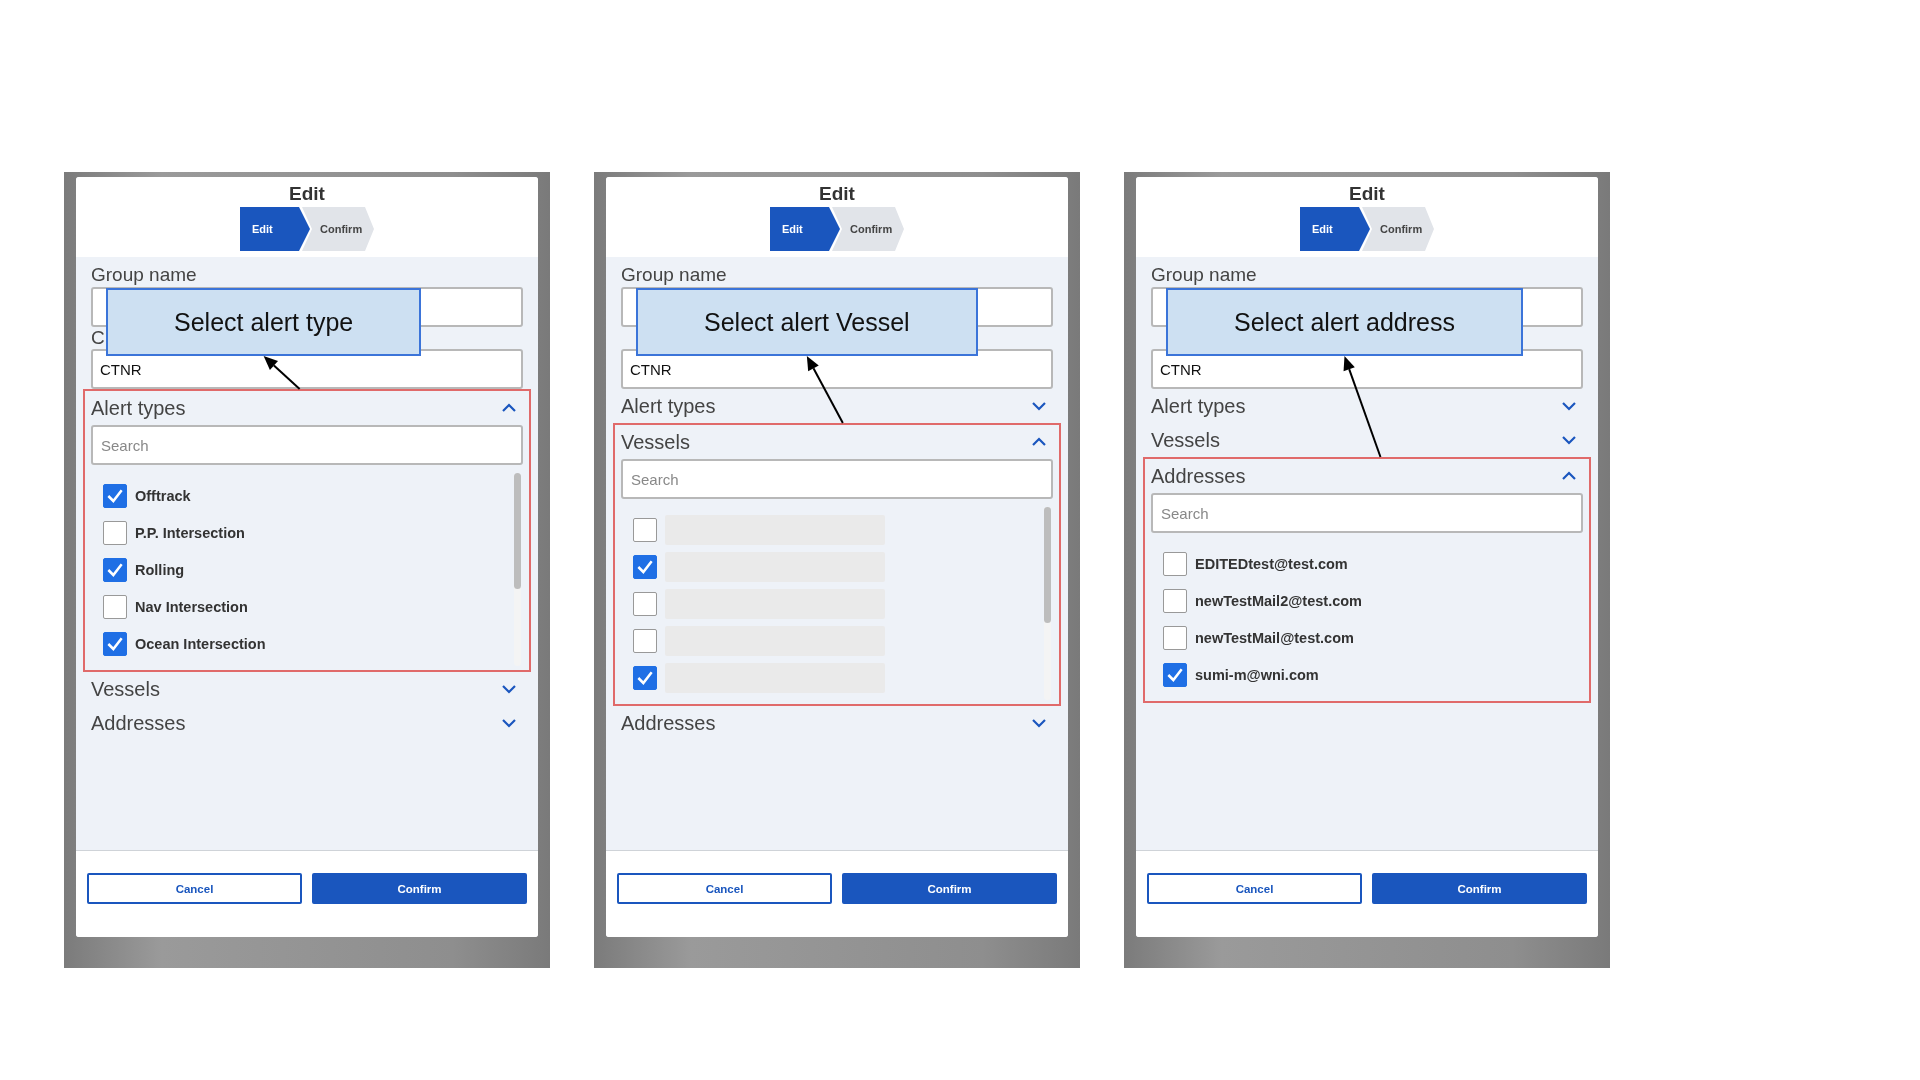 This screenshot has height=1080, width=1920. Describe the element at coordinates (98, 338) in the screenshot. I see `field-label: C` at that location.